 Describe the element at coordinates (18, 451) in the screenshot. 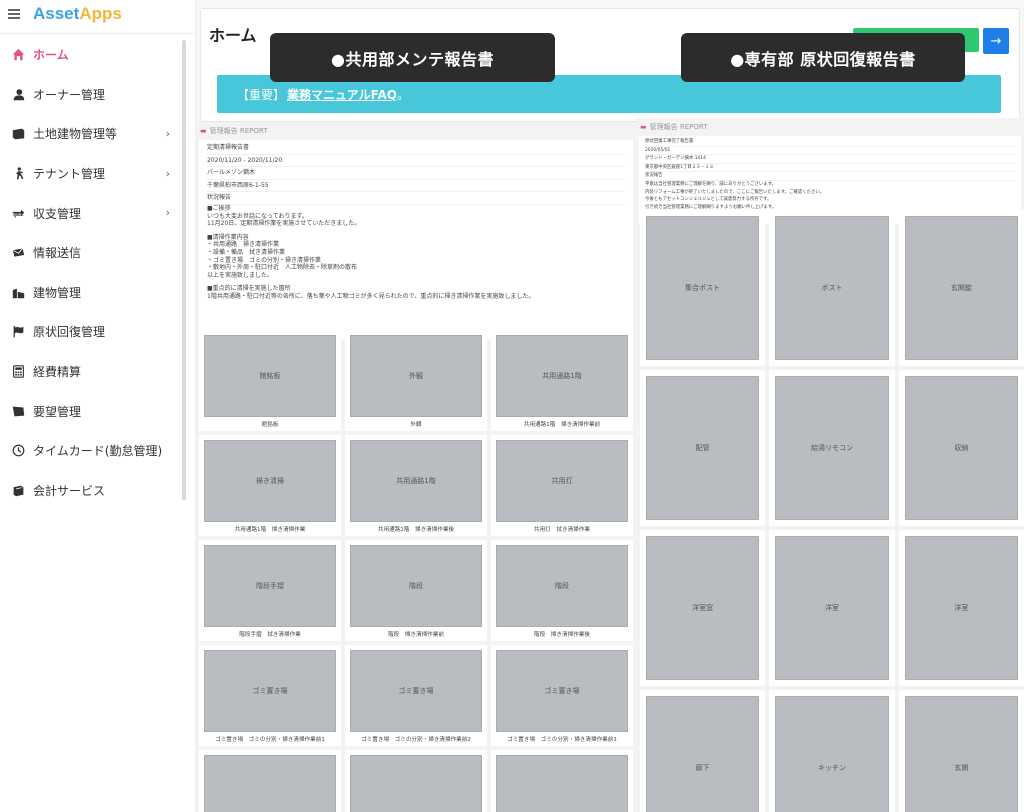

I see `clock-icon` at that location.